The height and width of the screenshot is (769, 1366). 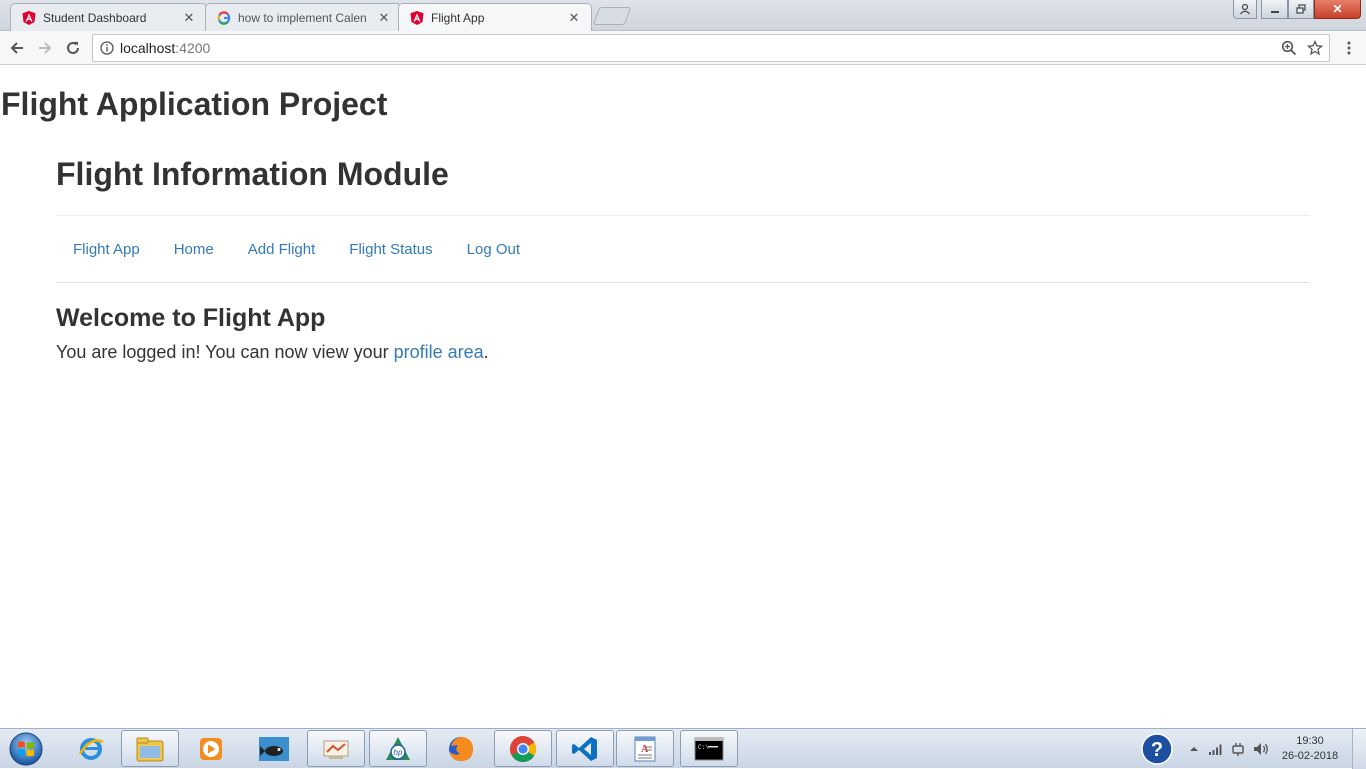 I want to click on wordpad-icon: A, so click(x=645, y=748).